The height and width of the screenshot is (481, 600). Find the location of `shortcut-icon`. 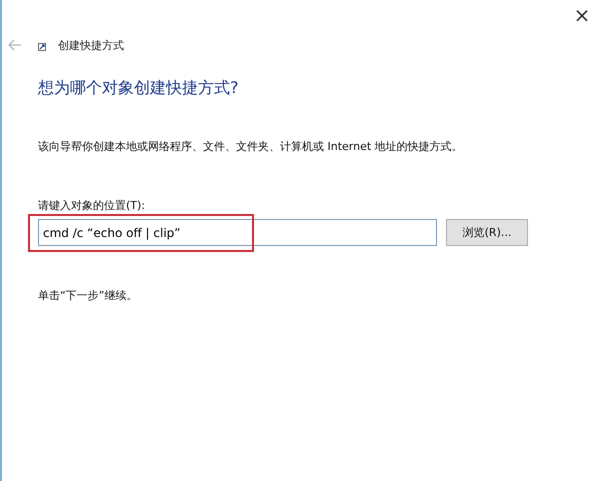

shortcut-icon is located at coordinates (42, 47).